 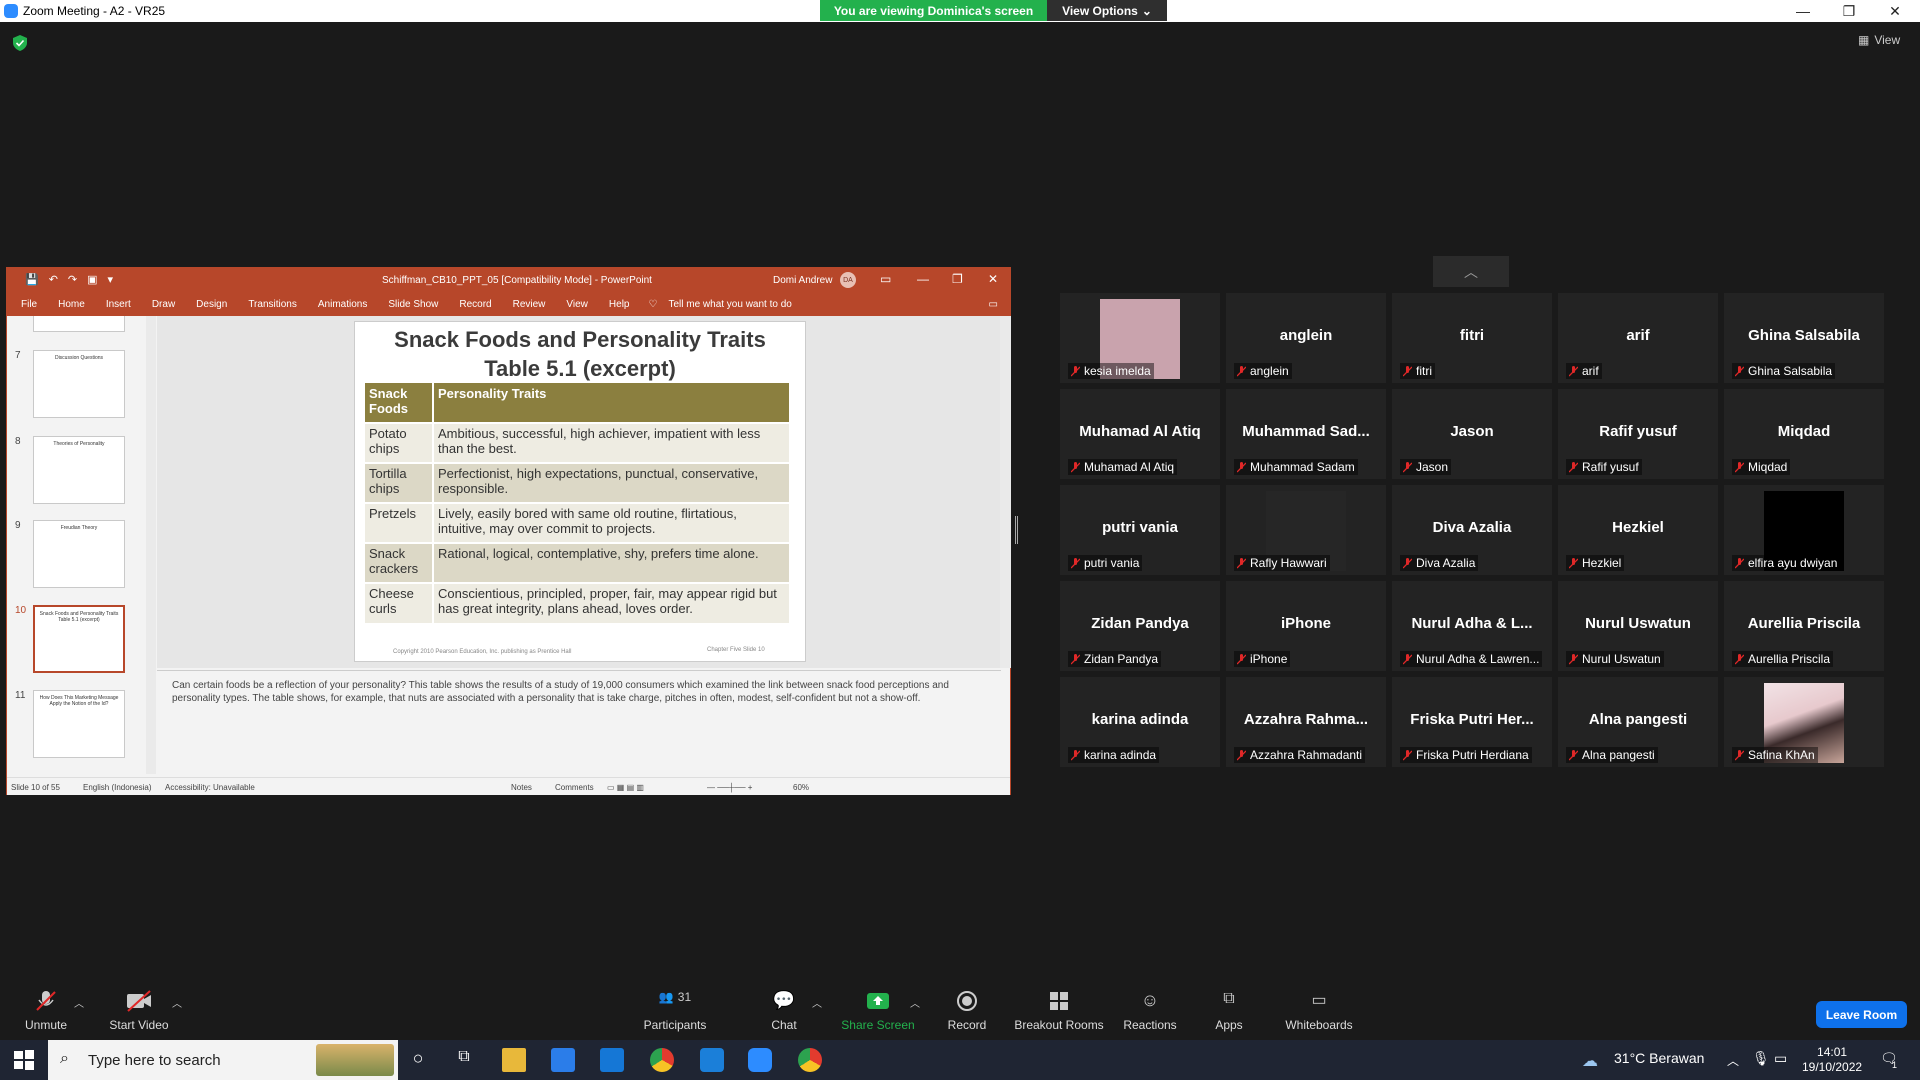 What do you see at coordinates (1140, 626) in the screenshot?
I see `participant-tile: Zidan Pandya Zidan Pandya` at bounding box center [1140, 626].